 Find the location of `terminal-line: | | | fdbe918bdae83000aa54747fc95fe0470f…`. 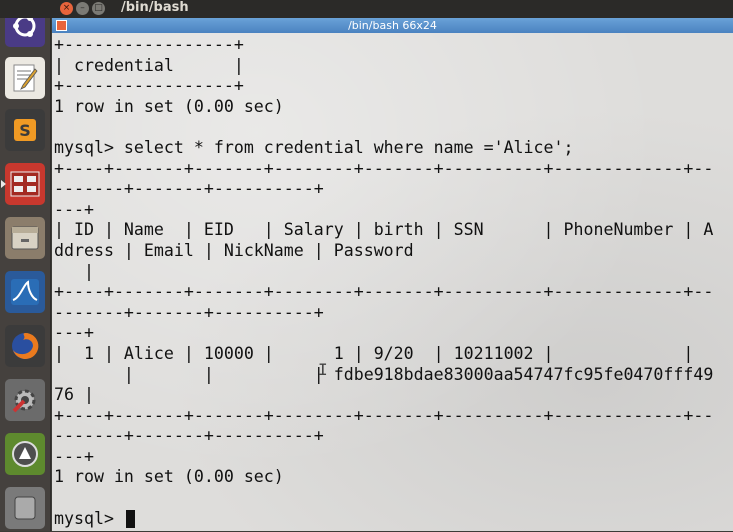

terminal-line: | | | fdbe918bdae83000aa54747fc95fe0470f… is located at coordinates (384, 374).